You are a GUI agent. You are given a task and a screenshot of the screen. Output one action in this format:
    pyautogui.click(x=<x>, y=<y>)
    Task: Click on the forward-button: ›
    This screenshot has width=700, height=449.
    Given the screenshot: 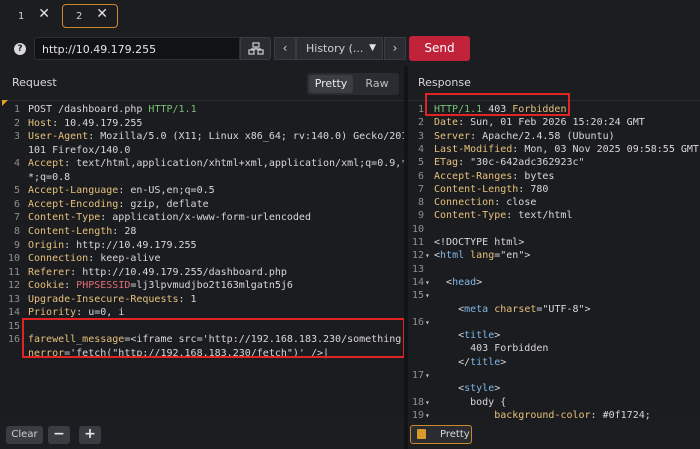 What is the action you would take?
    pyautogui.click(x=395, y=48)
    